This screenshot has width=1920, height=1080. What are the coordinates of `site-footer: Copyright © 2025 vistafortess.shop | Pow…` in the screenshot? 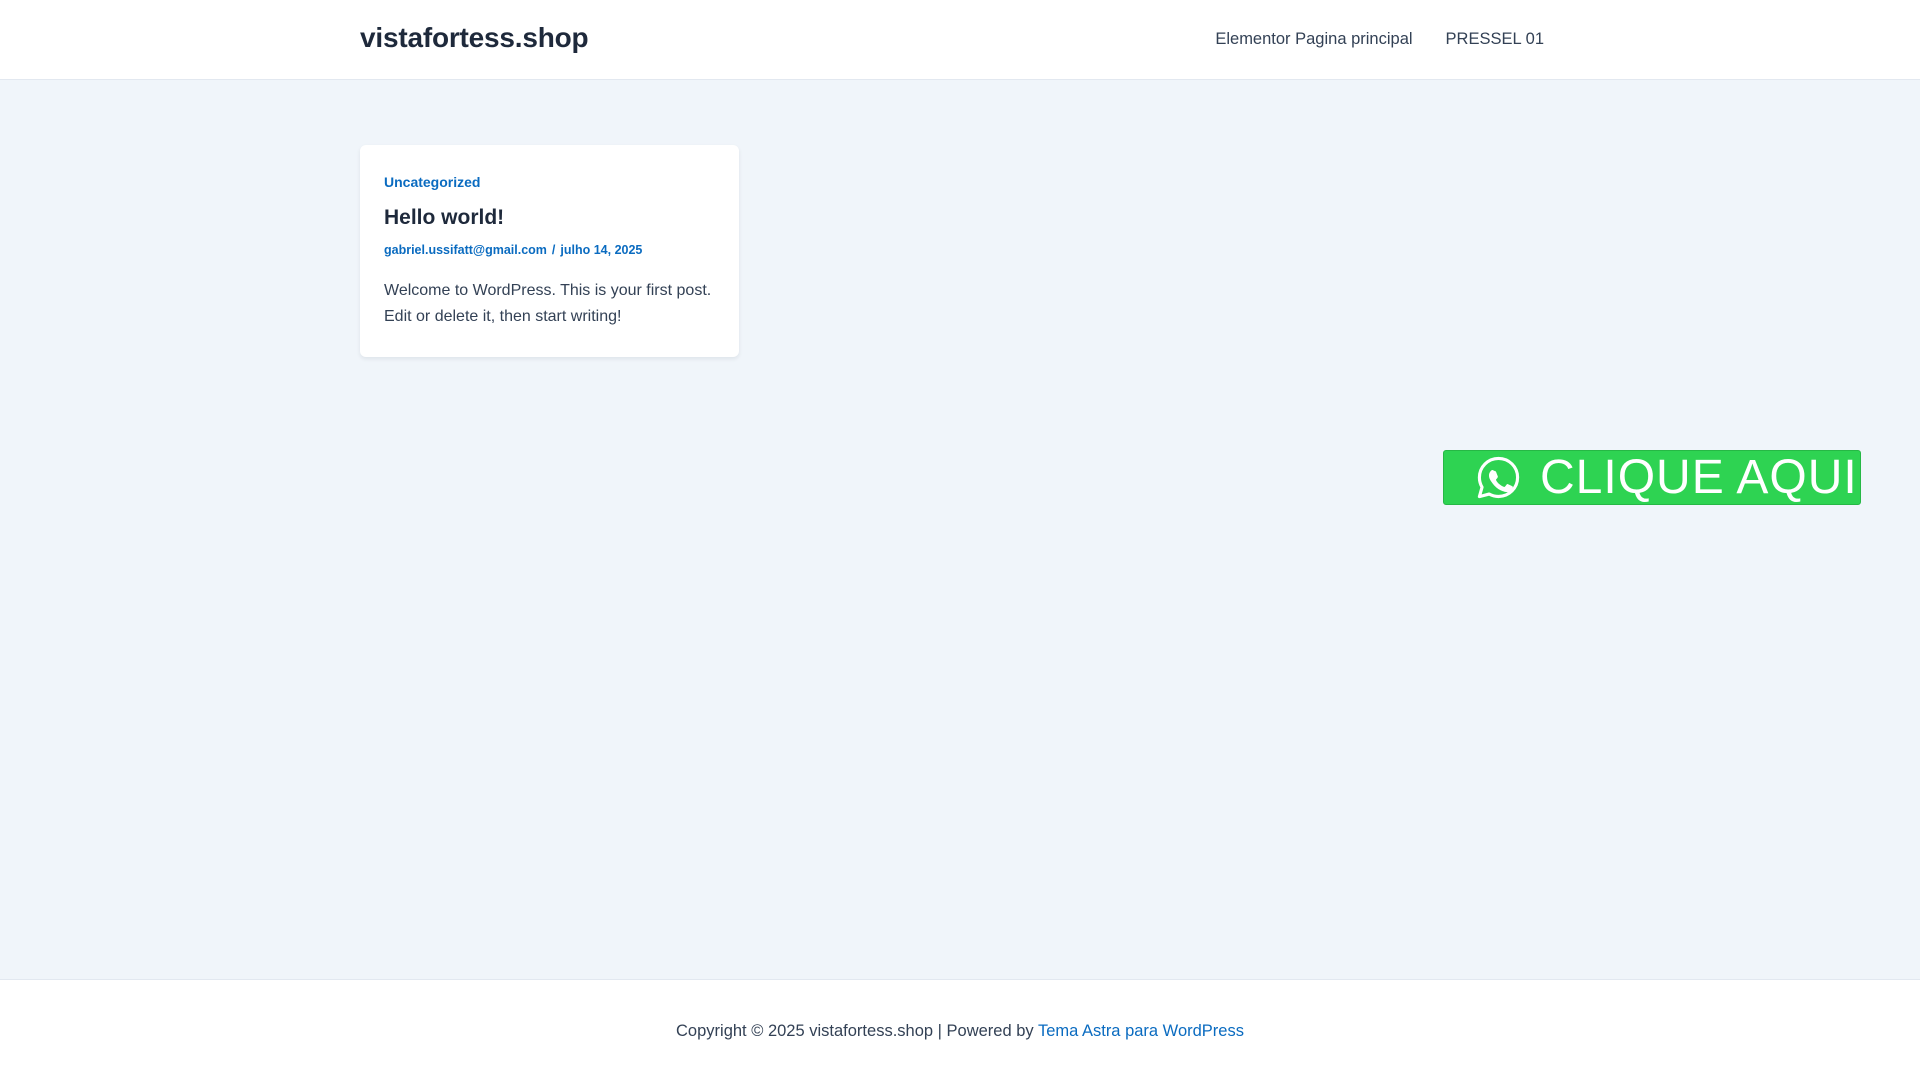 It's located at (960, 1029).